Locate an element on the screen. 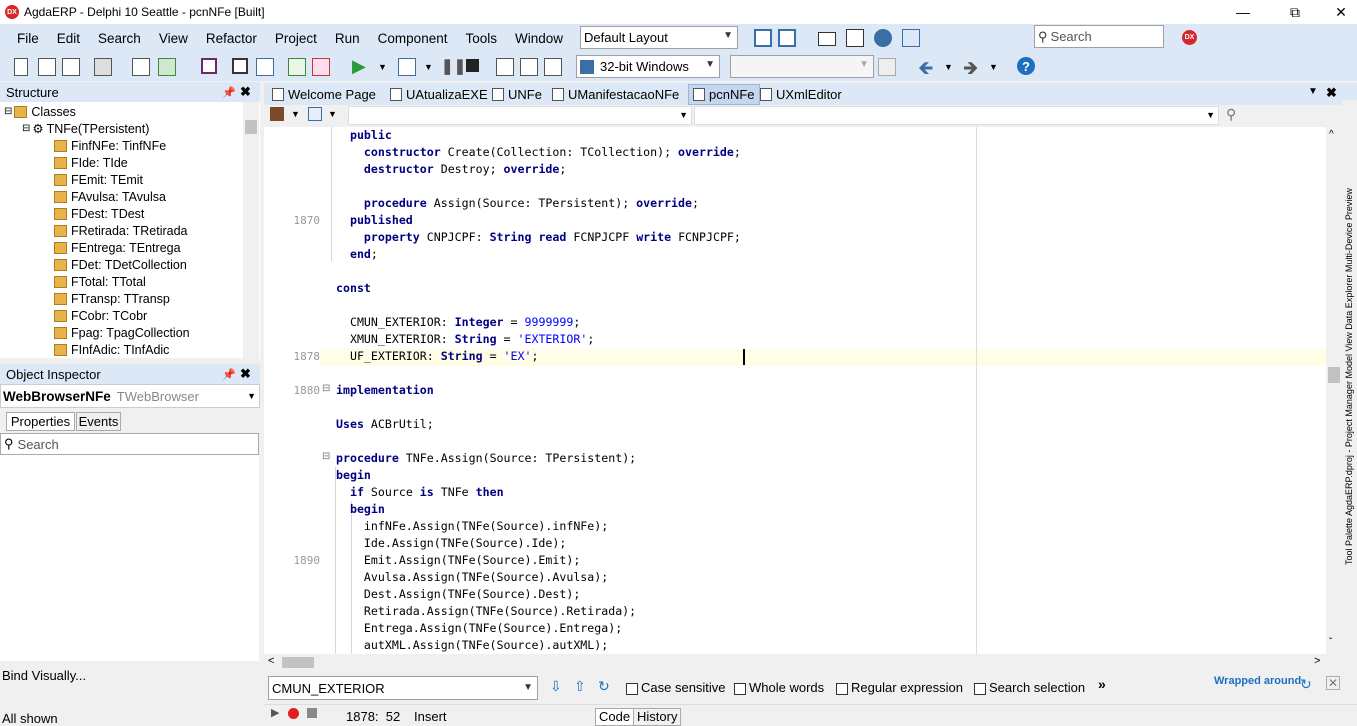  save-all-icon is located at coordinates (240, 66).